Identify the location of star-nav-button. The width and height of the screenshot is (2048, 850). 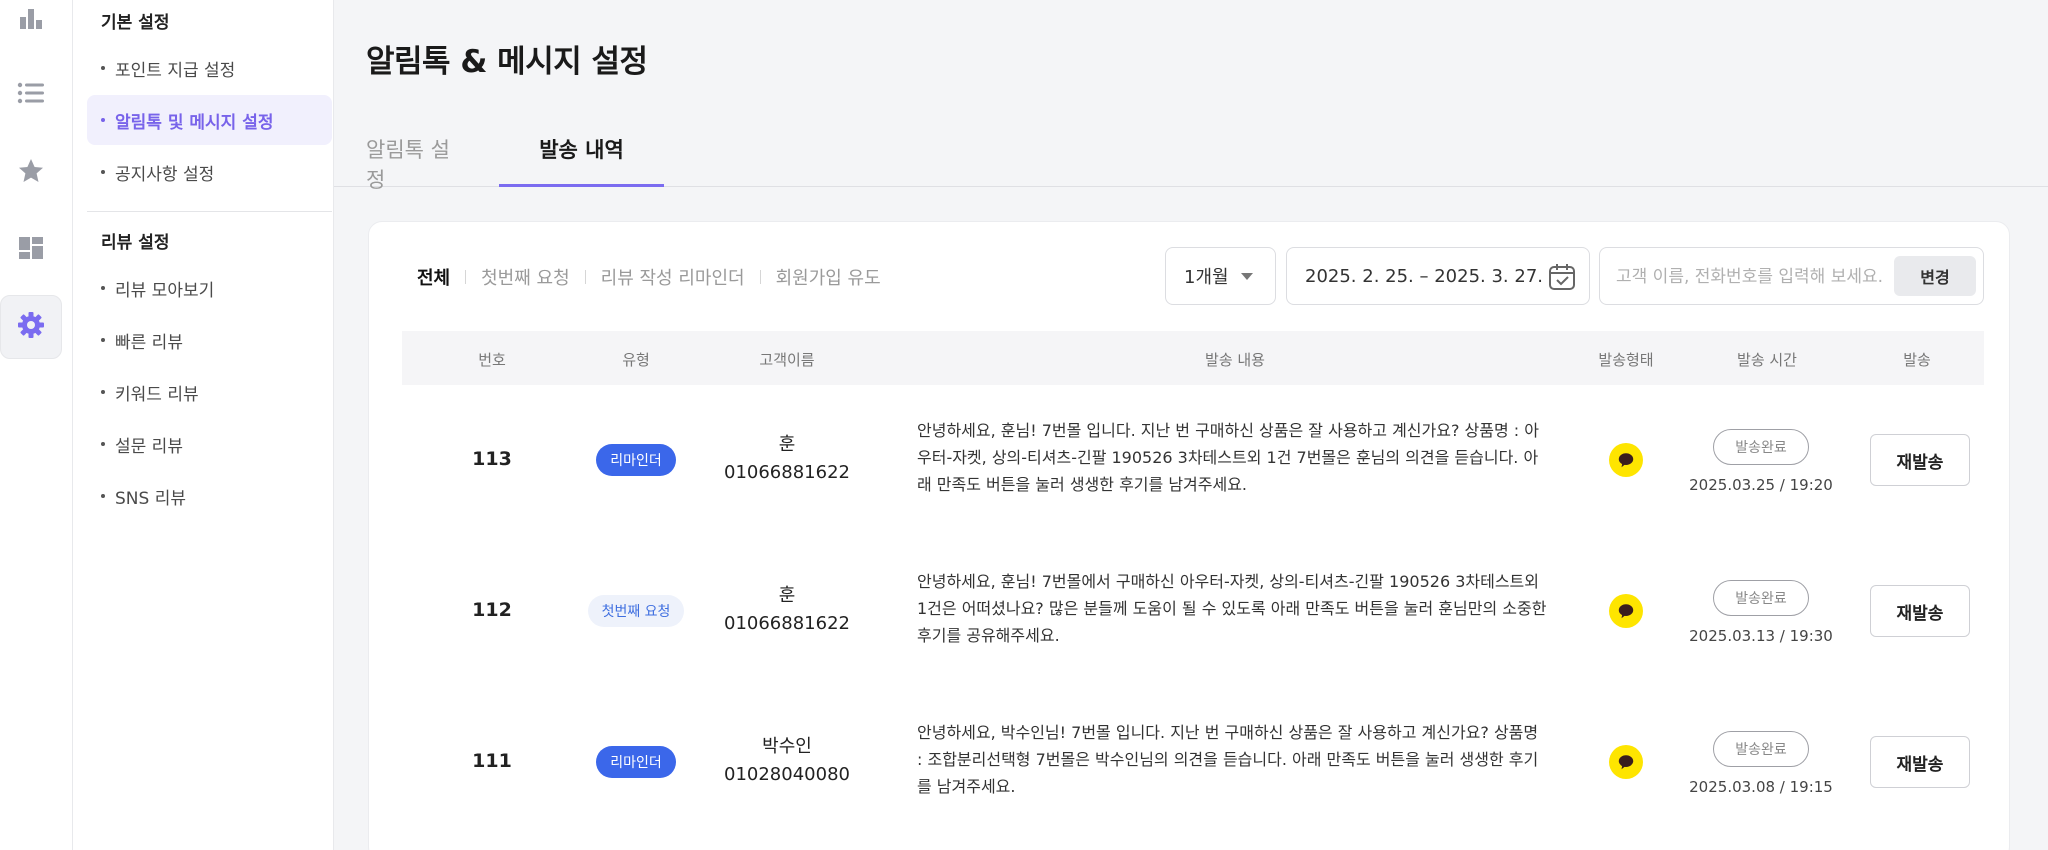
(31, 173).